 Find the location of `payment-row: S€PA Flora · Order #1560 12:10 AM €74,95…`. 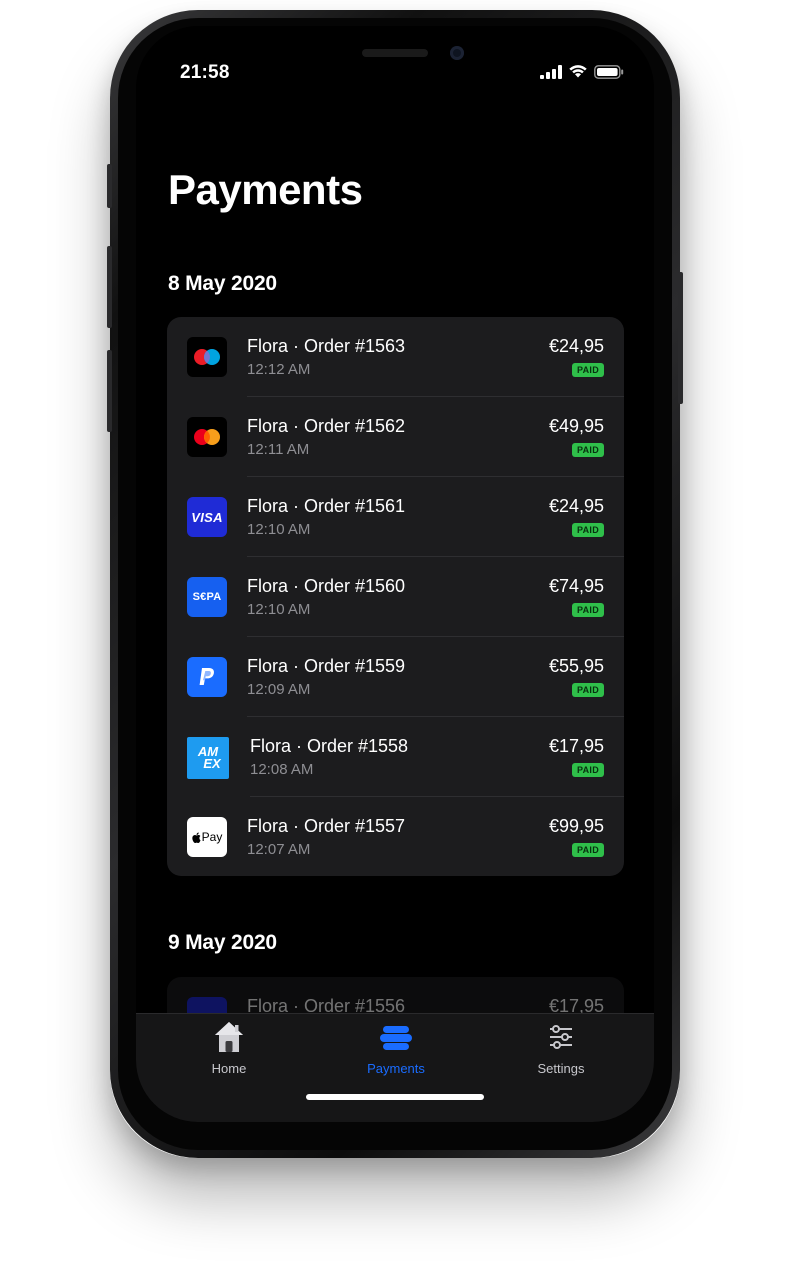

payment-row: S€PA Flora · Order #1560 12:10 AM €74,95… is located at coordinates (395, 597).